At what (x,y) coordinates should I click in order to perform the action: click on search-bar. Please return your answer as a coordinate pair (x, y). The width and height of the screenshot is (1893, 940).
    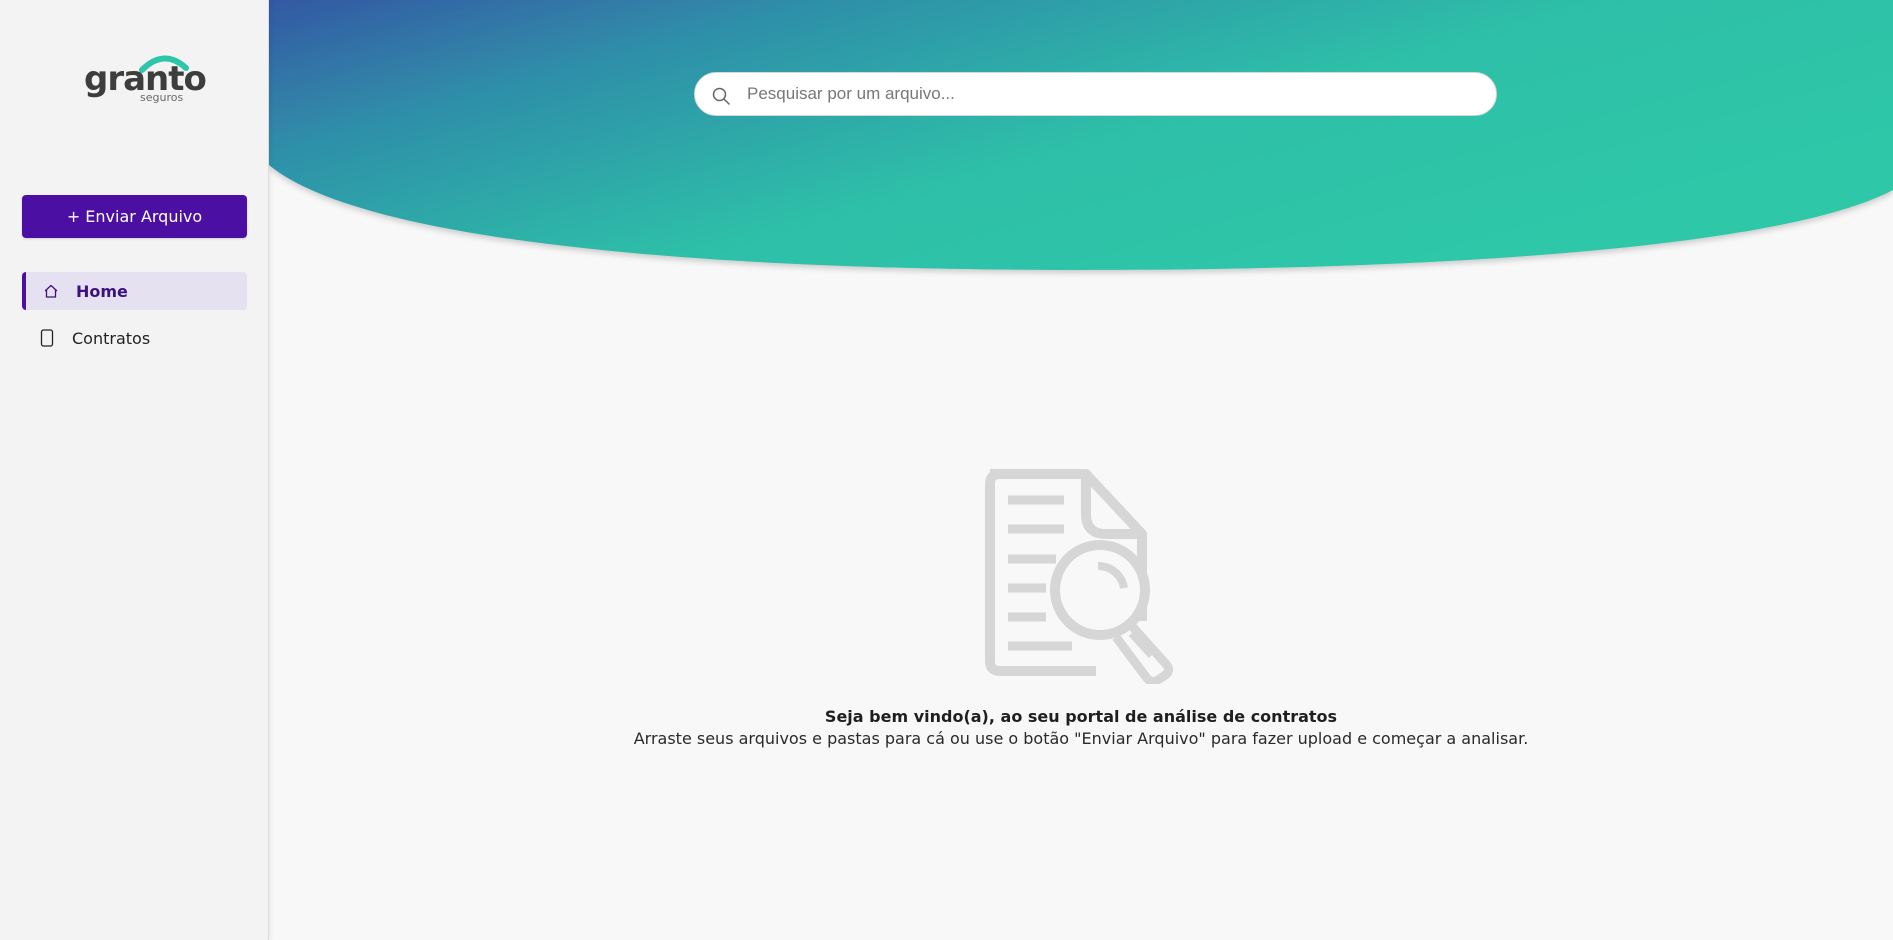
    Looking at the image, I should click on (1095, 94).